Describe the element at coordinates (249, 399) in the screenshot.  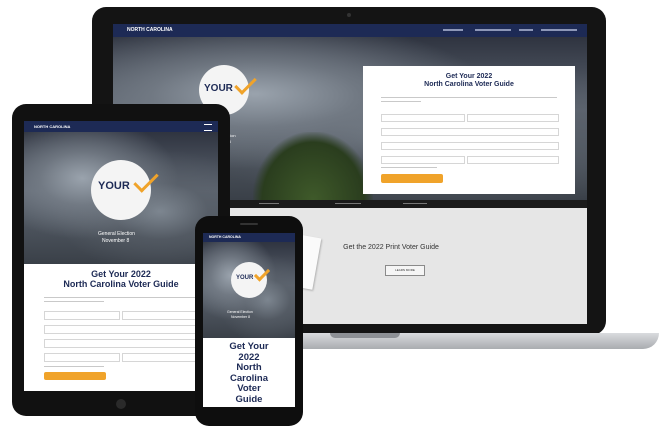
I see `phone-title-line-6: Guide` at that location.